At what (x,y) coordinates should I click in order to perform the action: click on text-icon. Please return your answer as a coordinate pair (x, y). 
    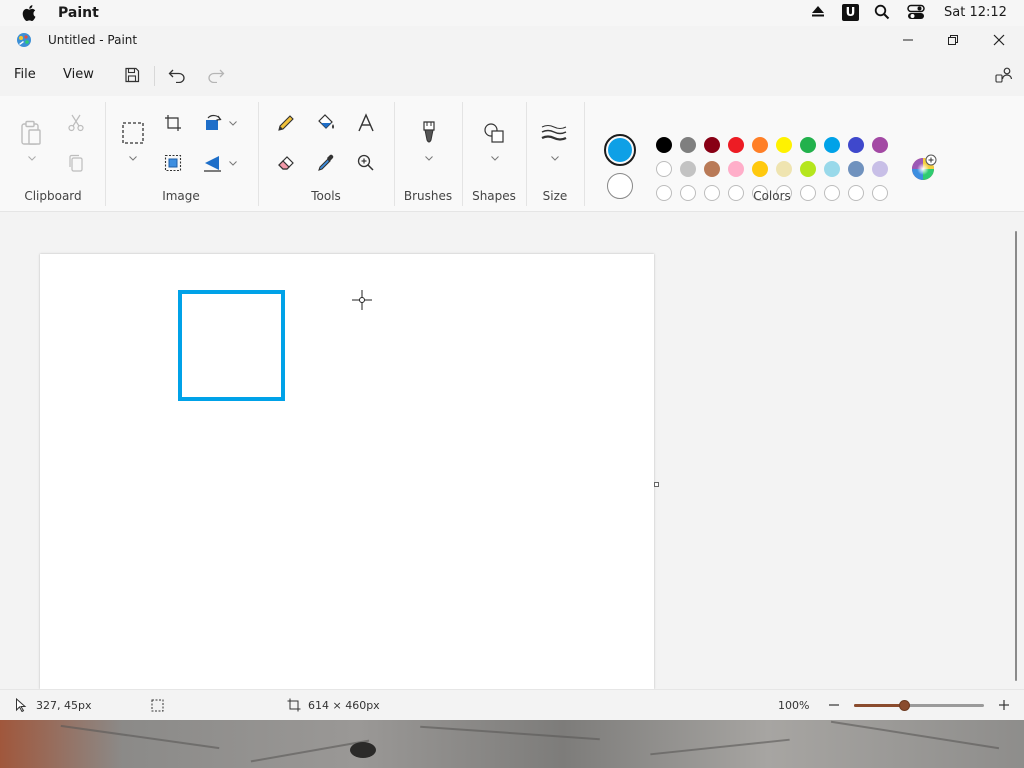
    Looking at the image, I should click on (366, 123).